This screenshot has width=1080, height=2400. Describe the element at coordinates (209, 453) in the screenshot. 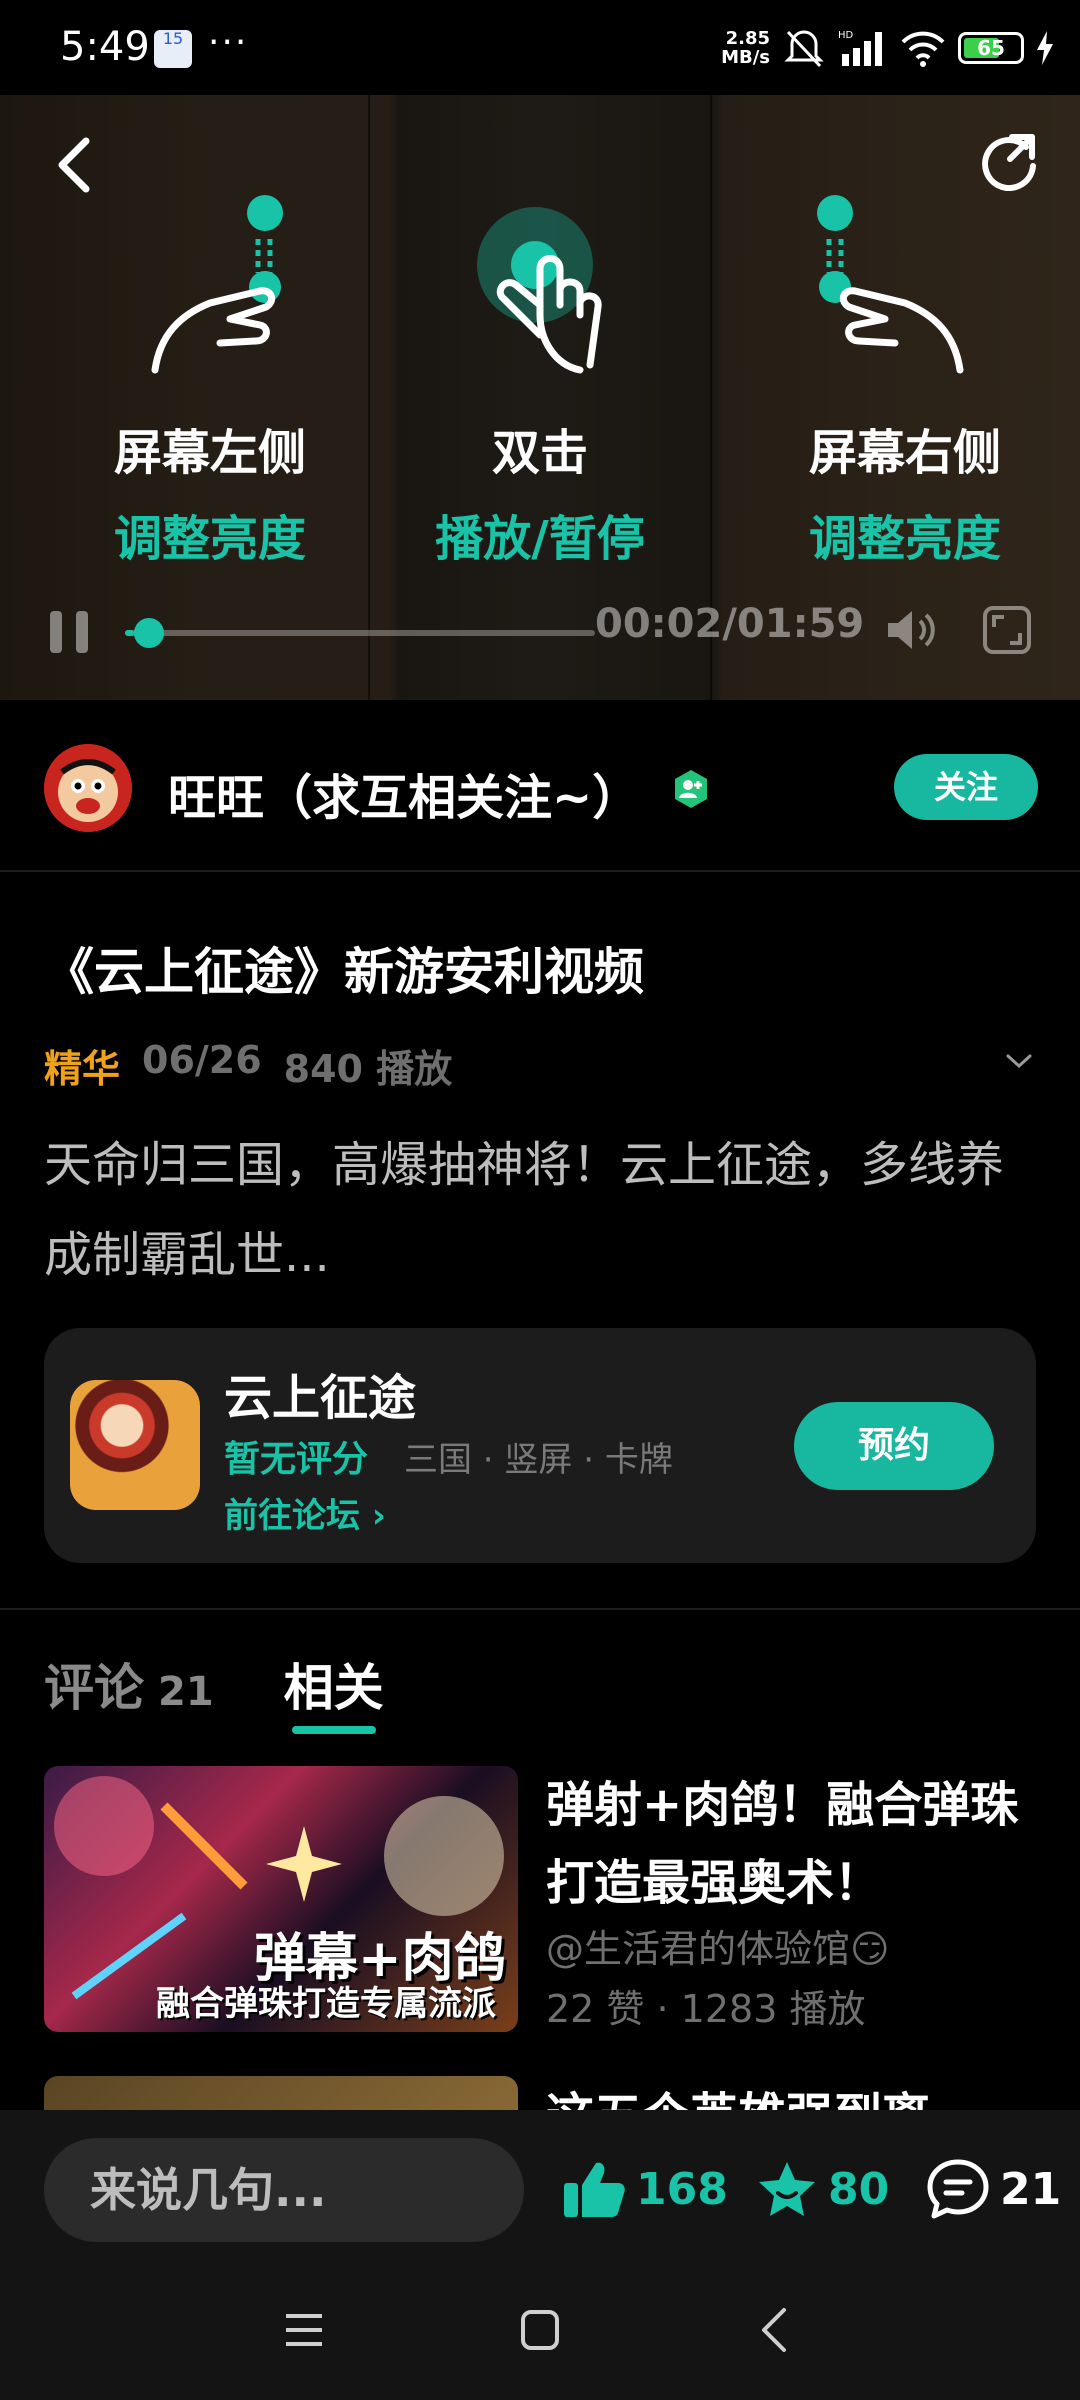

I see `gesture-title: 屏幕左侧` at that location.